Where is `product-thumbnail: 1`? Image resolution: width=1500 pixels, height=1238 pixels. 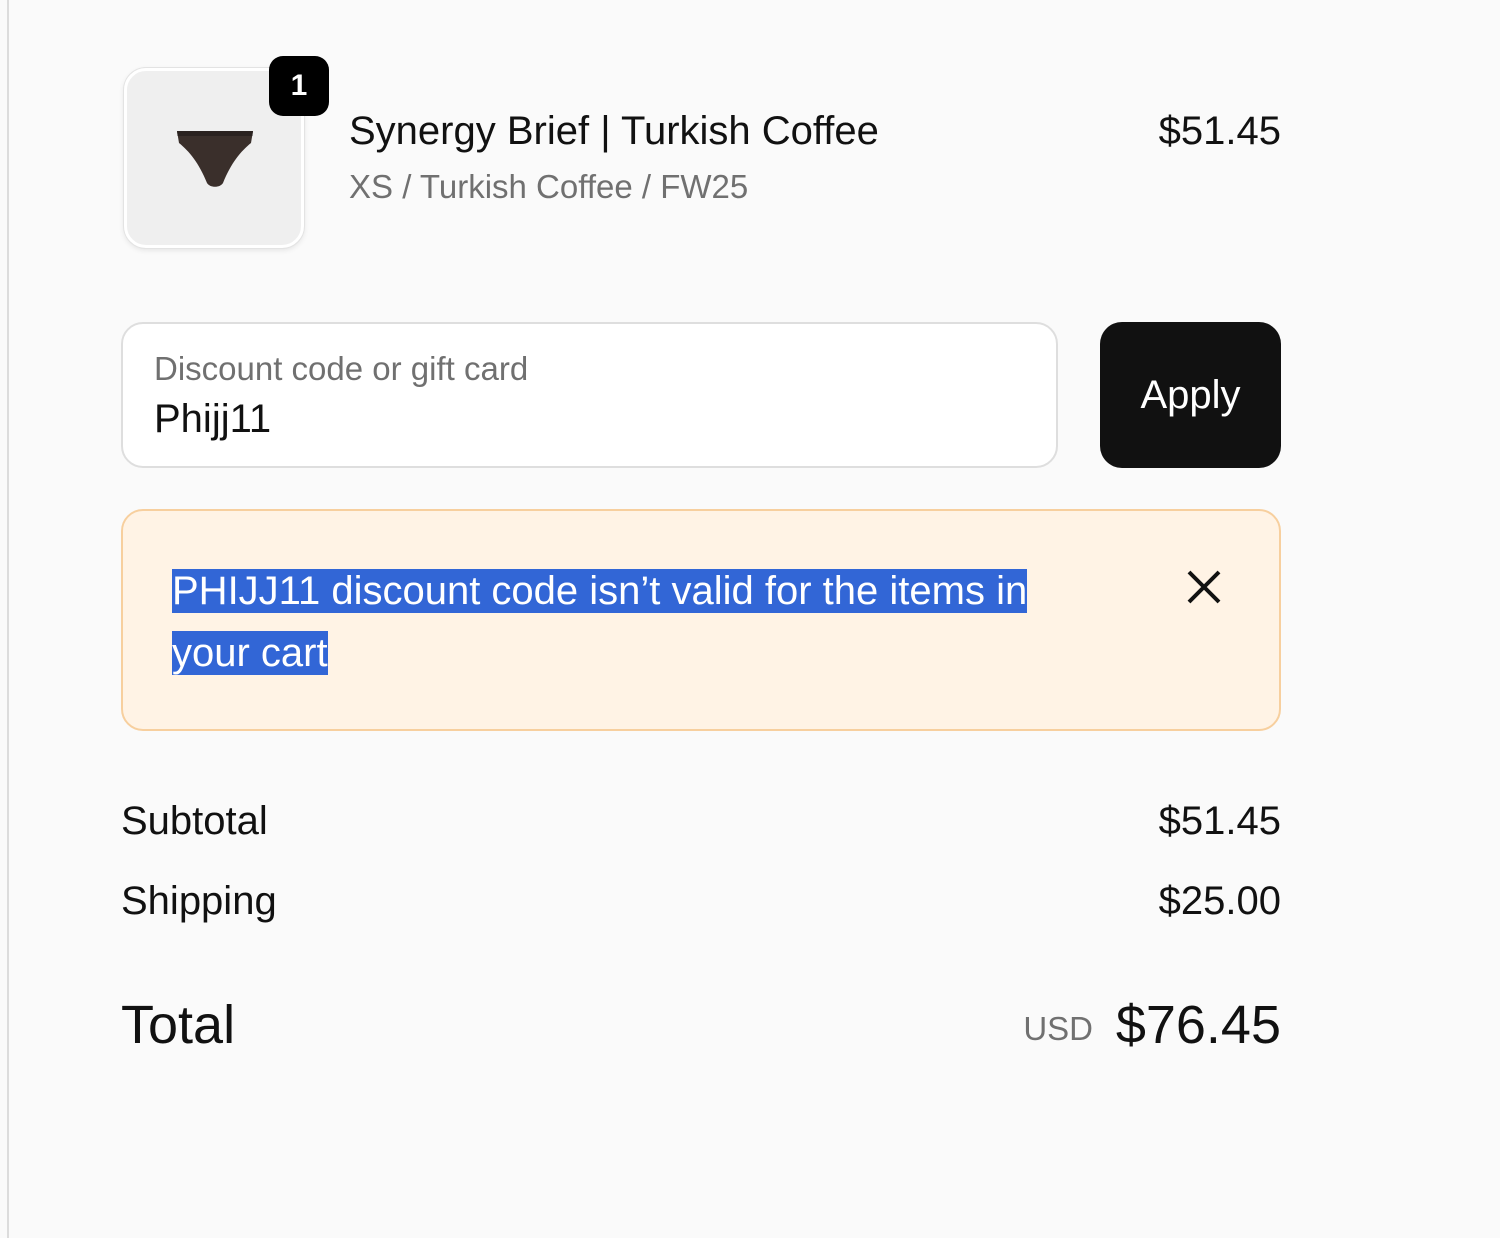
product-thumbnail: 1 is located at coordinates (226, 152).